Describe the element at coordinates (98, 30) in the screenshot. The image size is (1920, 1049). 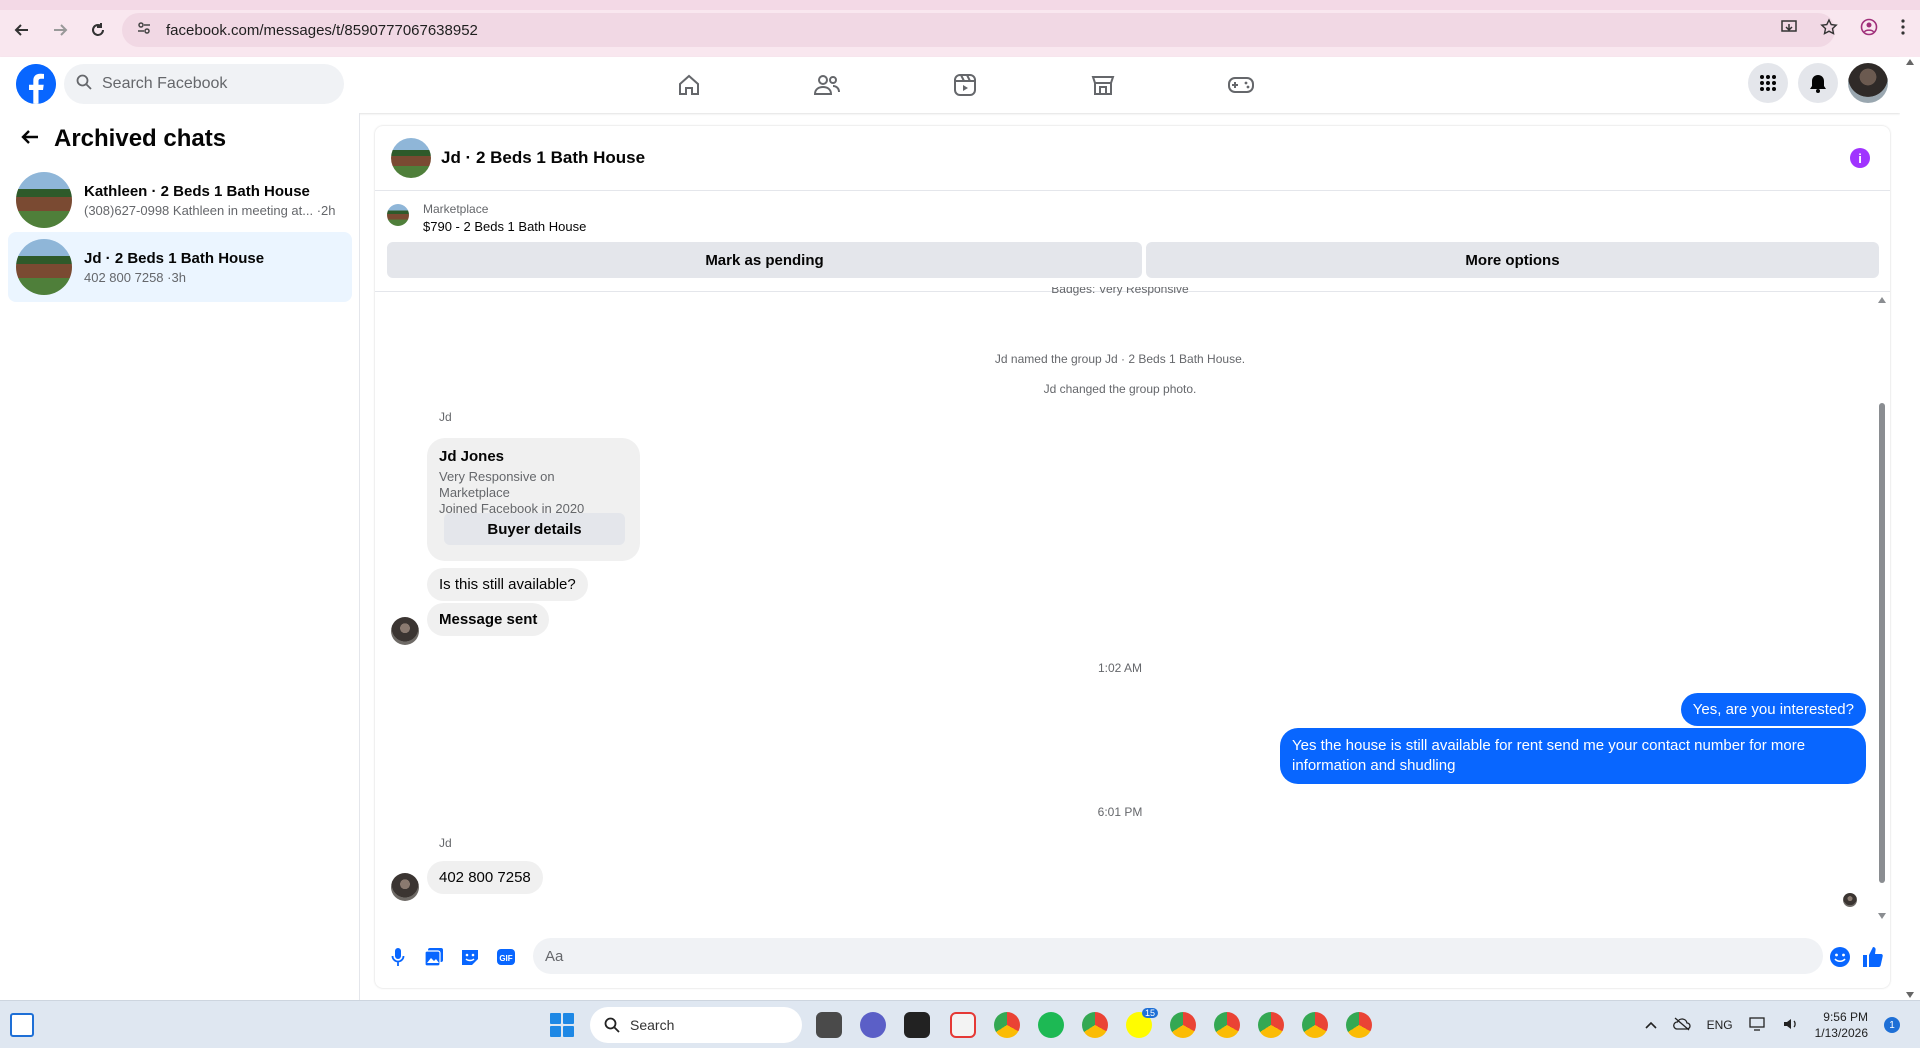
I see `reload-icon` at that location.